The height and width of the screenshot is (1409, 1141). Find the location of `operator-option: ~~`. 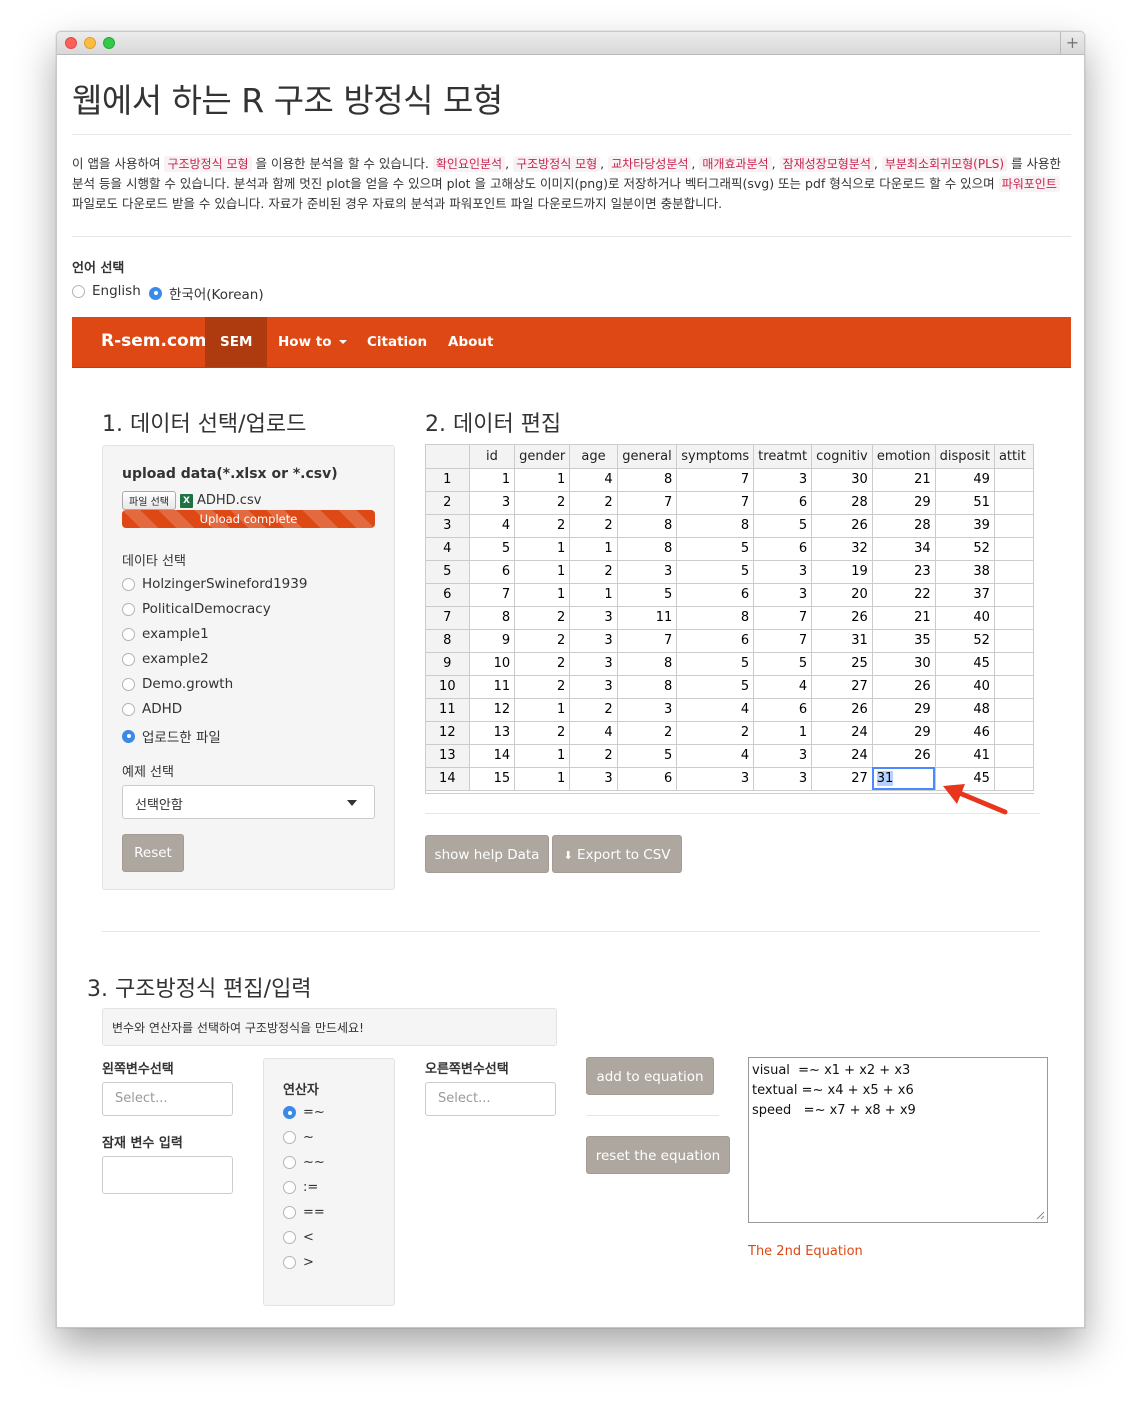

operator-option: ~~ is located at coordinates (304, 1162).